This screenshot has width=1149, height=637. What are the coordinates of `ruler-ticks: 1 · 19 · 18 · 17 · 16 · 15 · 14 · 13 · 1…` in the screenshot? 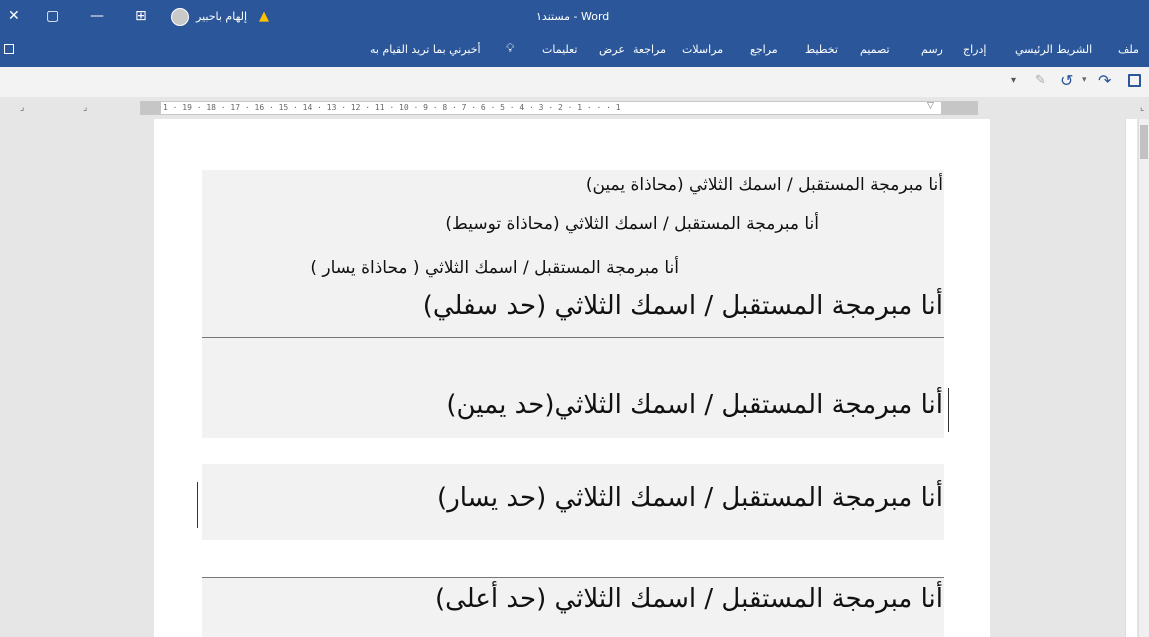 It's located at (392, 107).